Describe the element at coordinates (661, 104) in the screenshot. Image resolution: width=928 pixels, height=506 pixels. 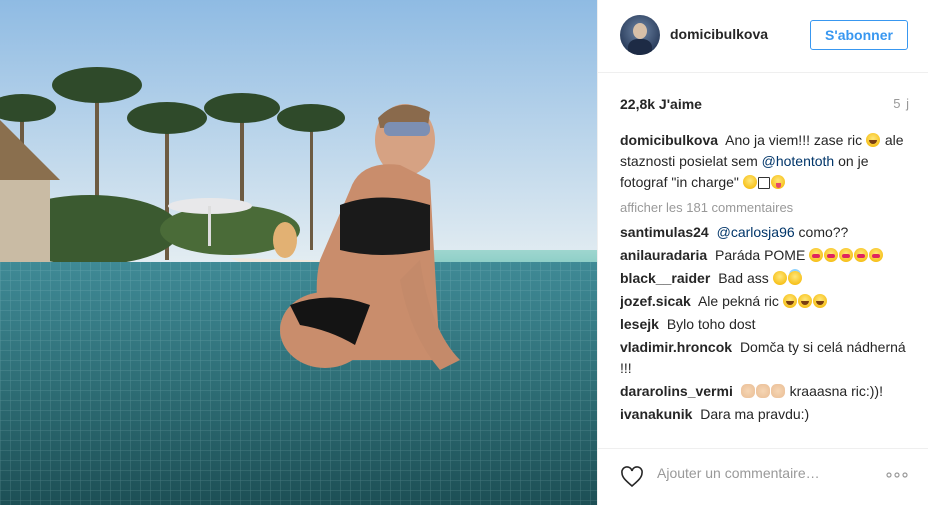
I see `likes-count: 22,8k J'aime` at that location.